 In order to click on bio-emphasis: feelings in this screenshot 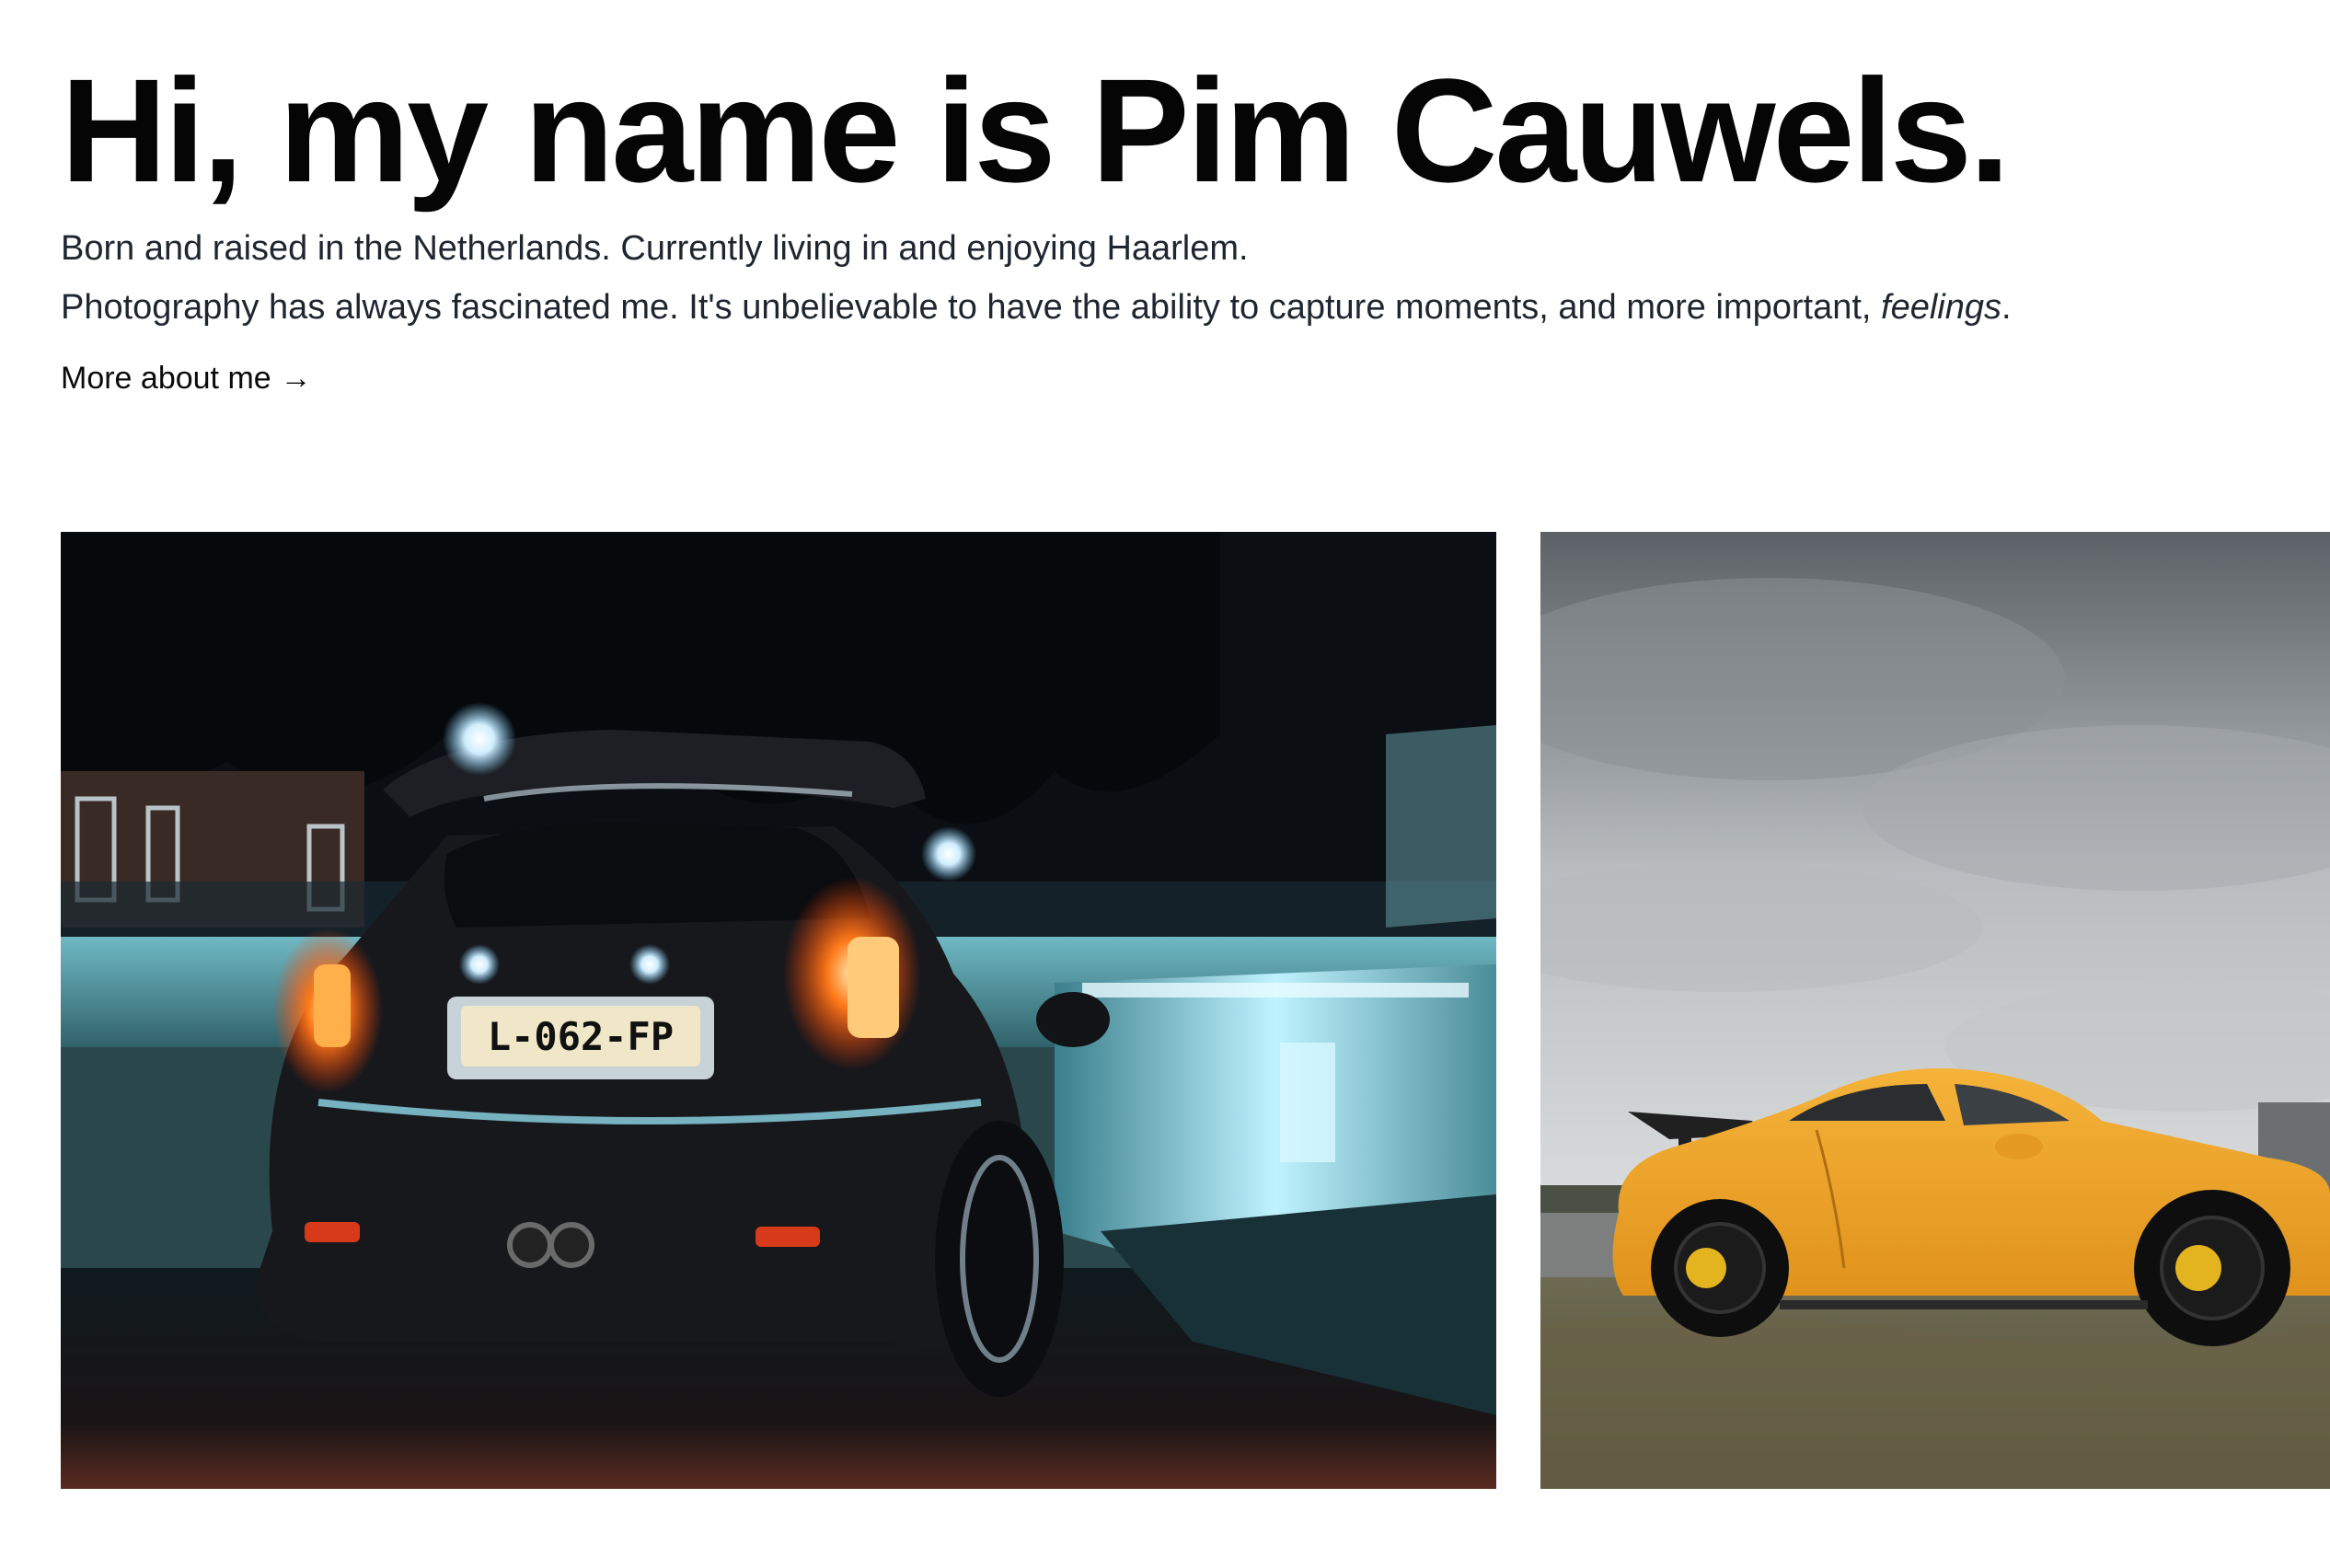, I will do `click(1941, 307)`.